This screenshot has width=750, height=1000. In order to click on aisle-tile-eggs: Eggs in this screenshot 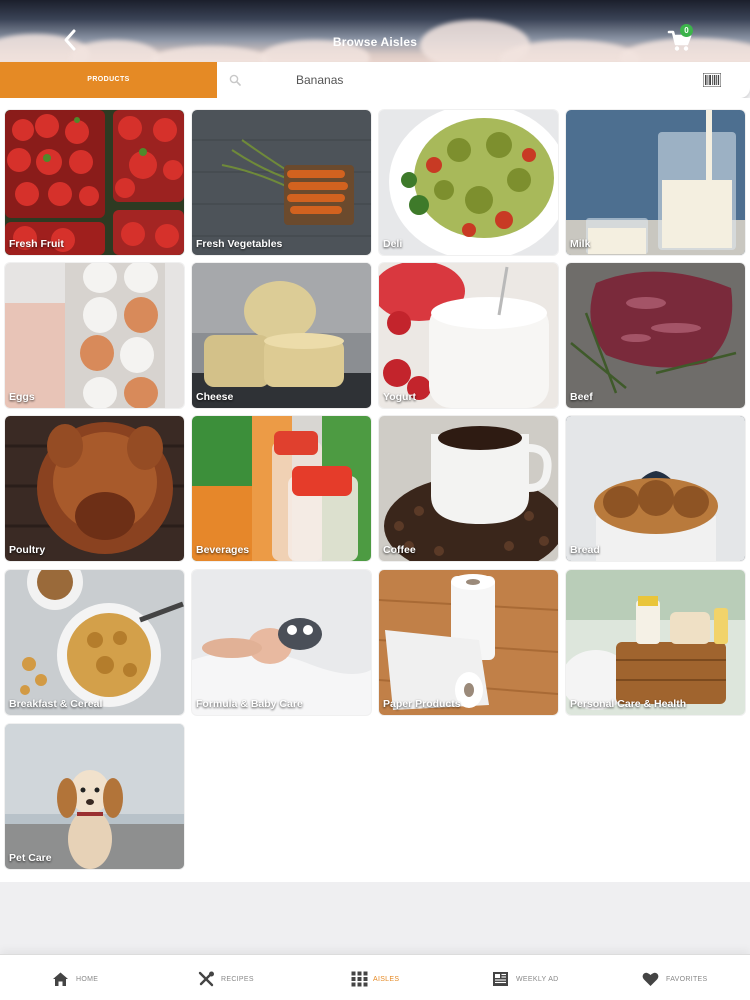, I will do `click(94, 335)`.